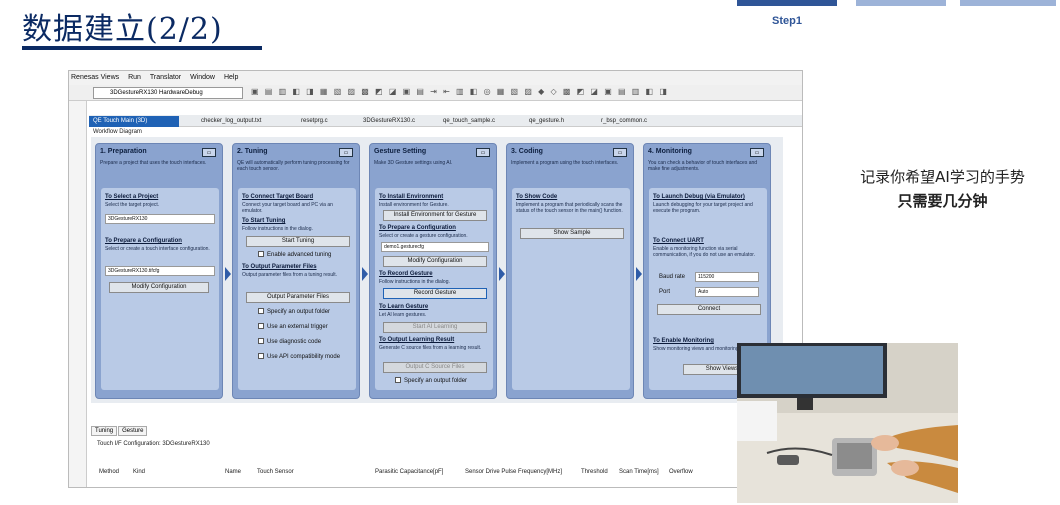  I want to click on section-title: To Launch Debug (via Emulator), so click(699, 197).